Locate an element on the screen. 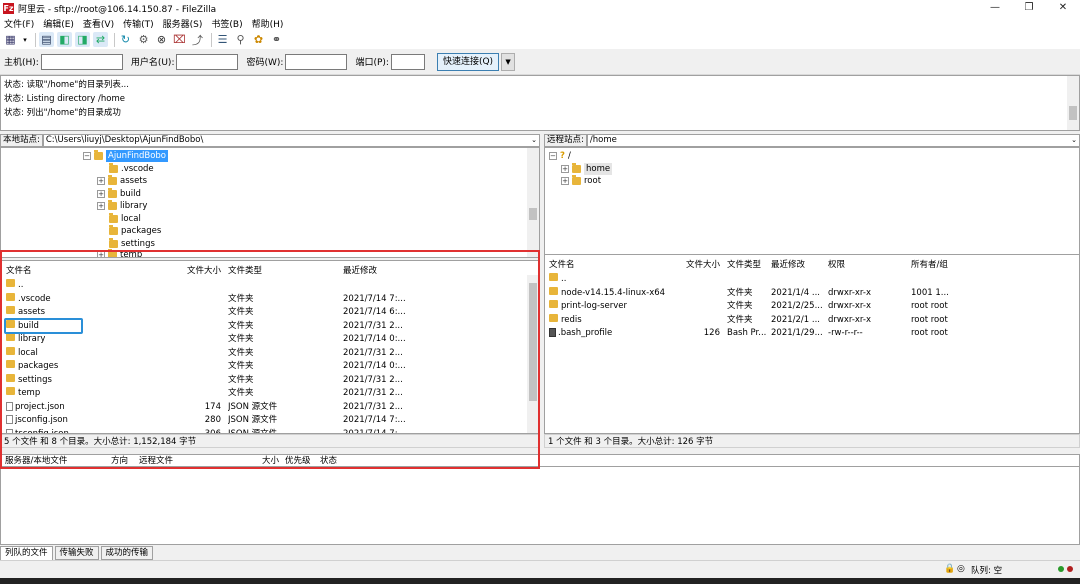  log-scrollbar is located at coordinates (1073, 103).